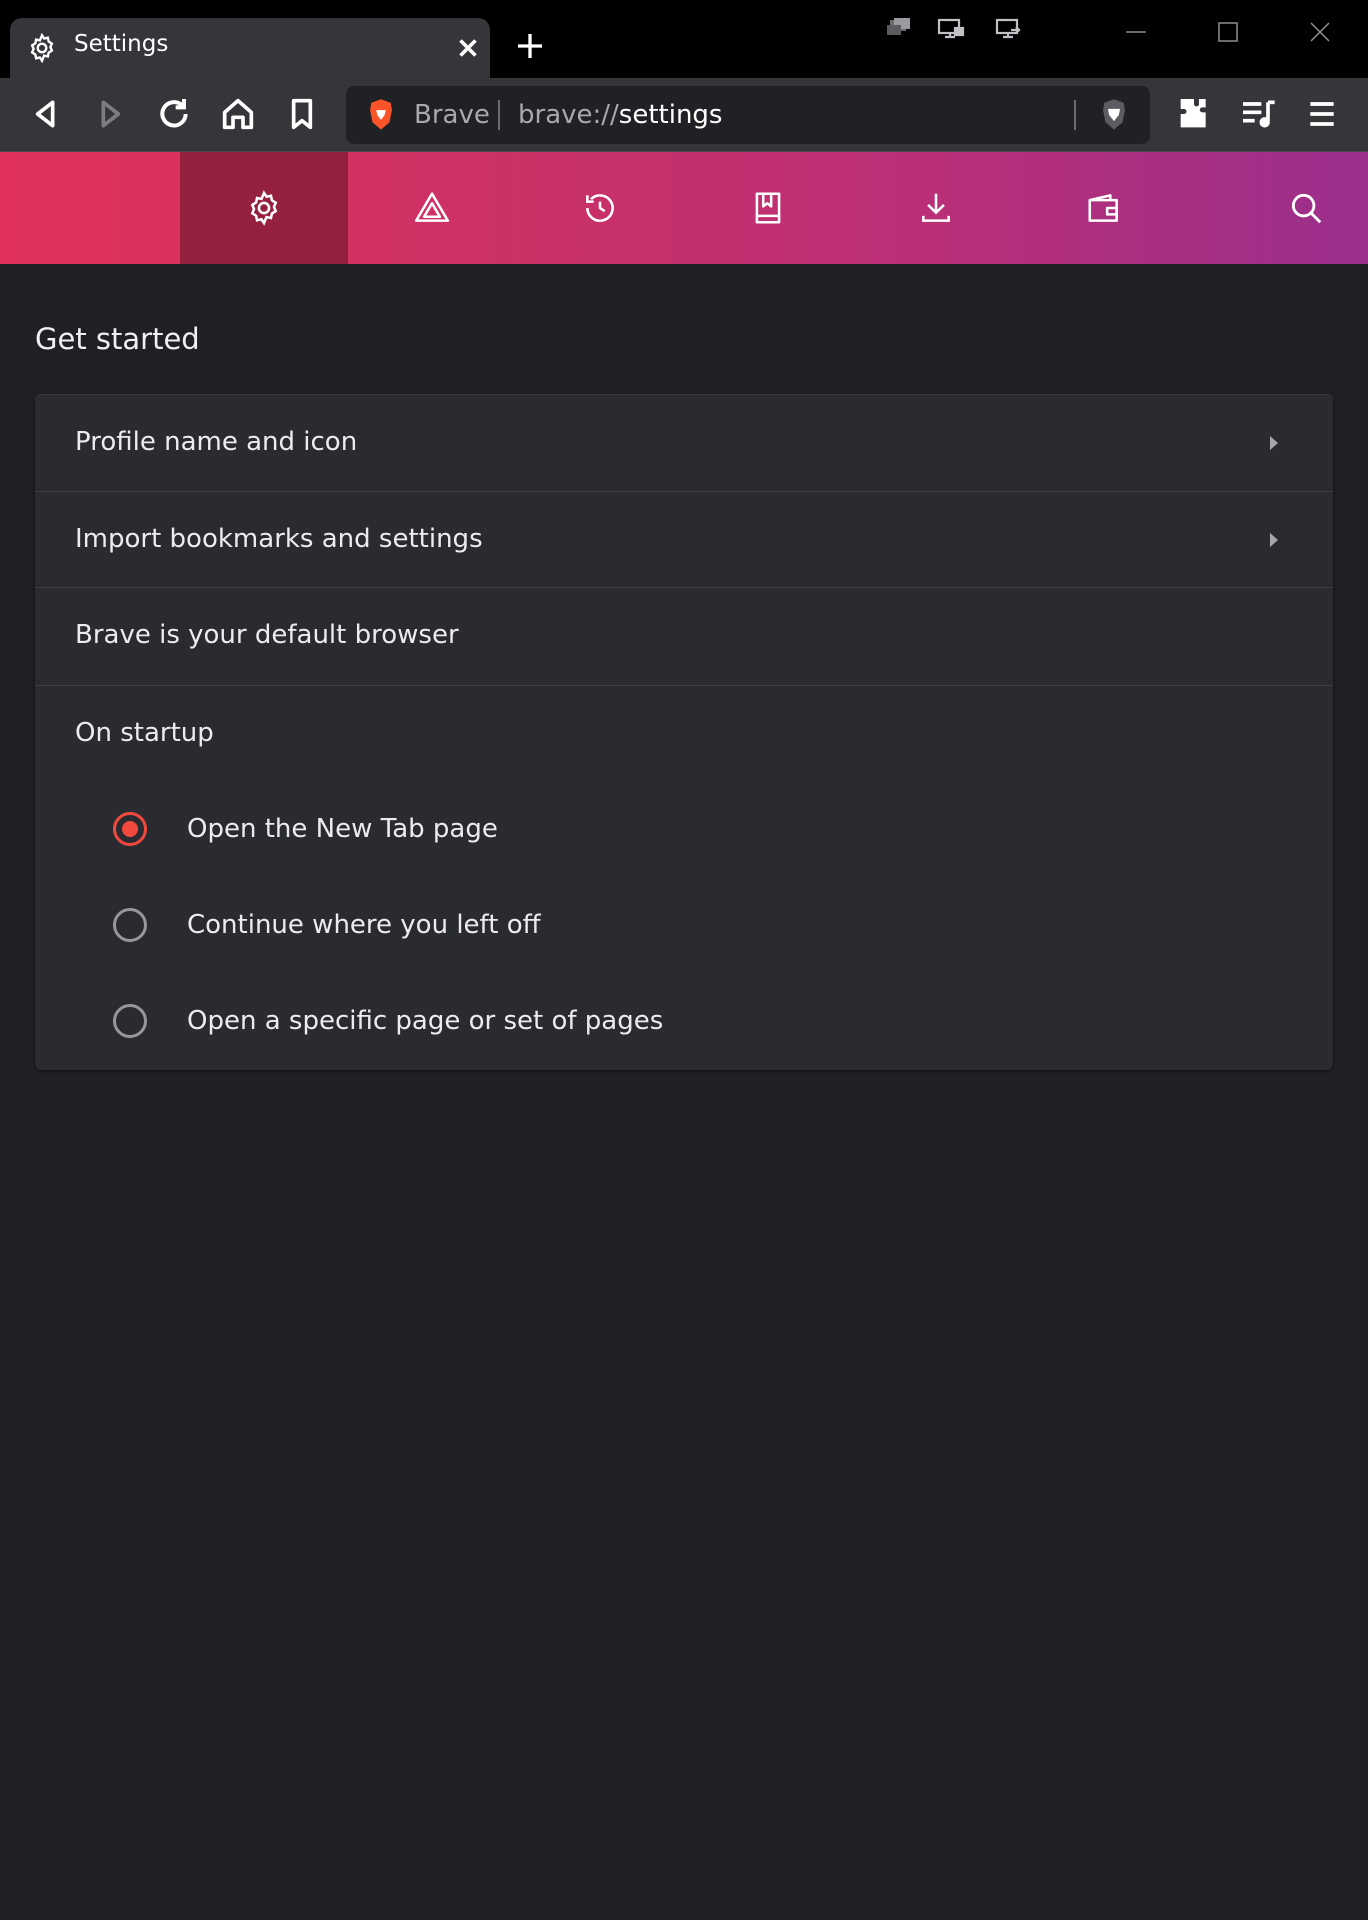  What do you see at coordinates (1075, 115) in the screenshot?
I see `omnibox-divider-right` at bounding box center [1075, 115].